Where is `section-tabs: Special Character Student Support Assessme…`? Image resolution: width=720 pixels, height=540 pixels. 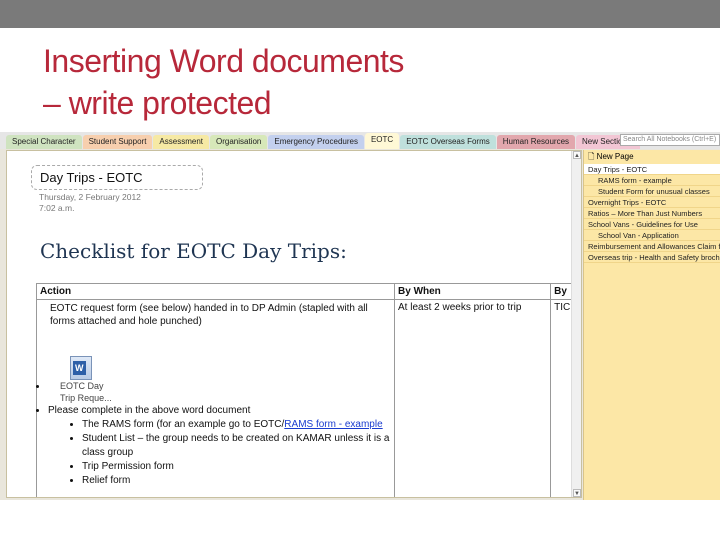 section-tabs: Special Character Student Support Assessme… is located at coordinates (360, 140).